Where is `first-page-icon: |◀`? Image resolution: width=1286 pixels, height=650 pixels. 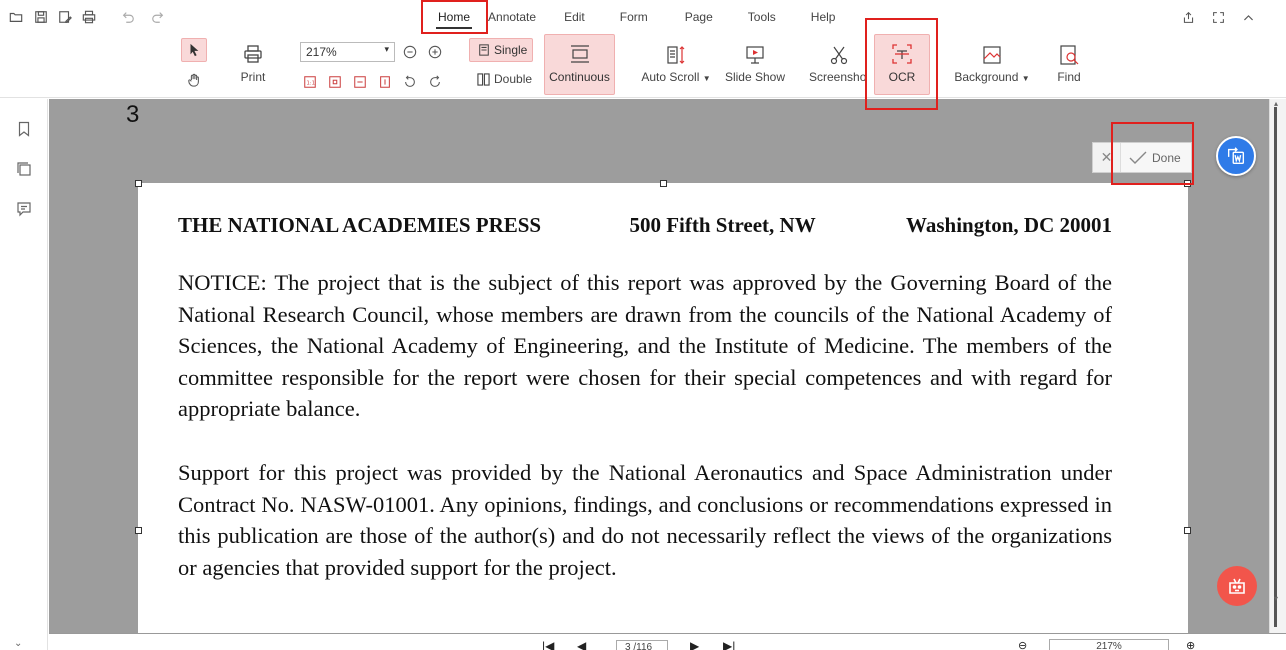 first-page-icon: |◀ is located at coordinates (548, 645).